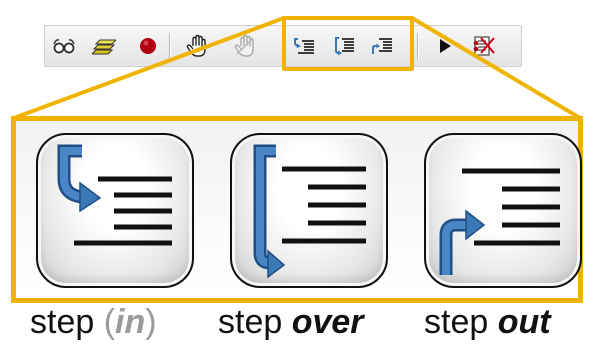  I want to click on watch-button, so click(64, 46).